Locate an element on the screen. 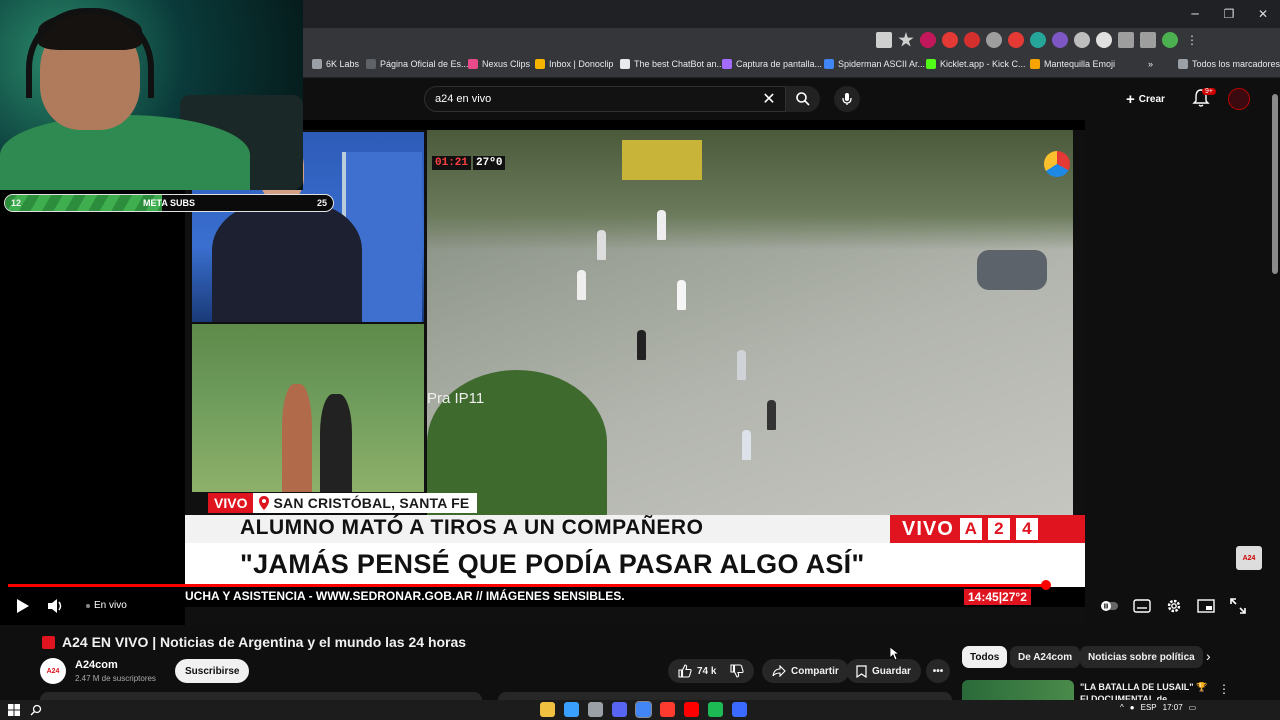  bookmark-item: Mantequilla Emoji is located at coordinates (1072, 64).